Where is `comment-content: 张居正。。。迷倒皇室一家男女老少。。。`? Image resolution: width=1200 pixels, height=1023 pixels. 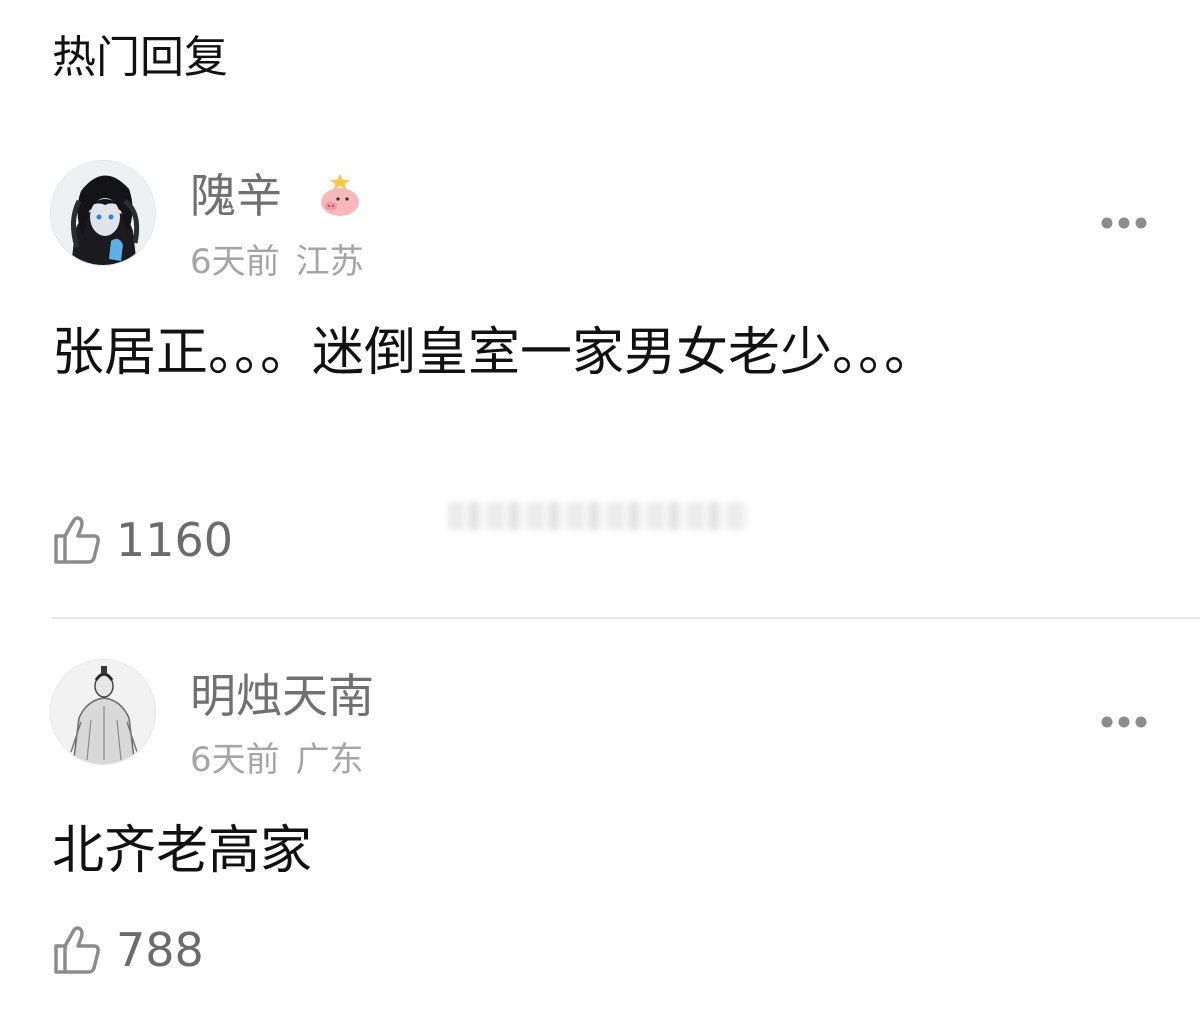 comment-content: 张居正。。。迷倒皇室一家男女老少。。。 is located at coordinates (494, 353).